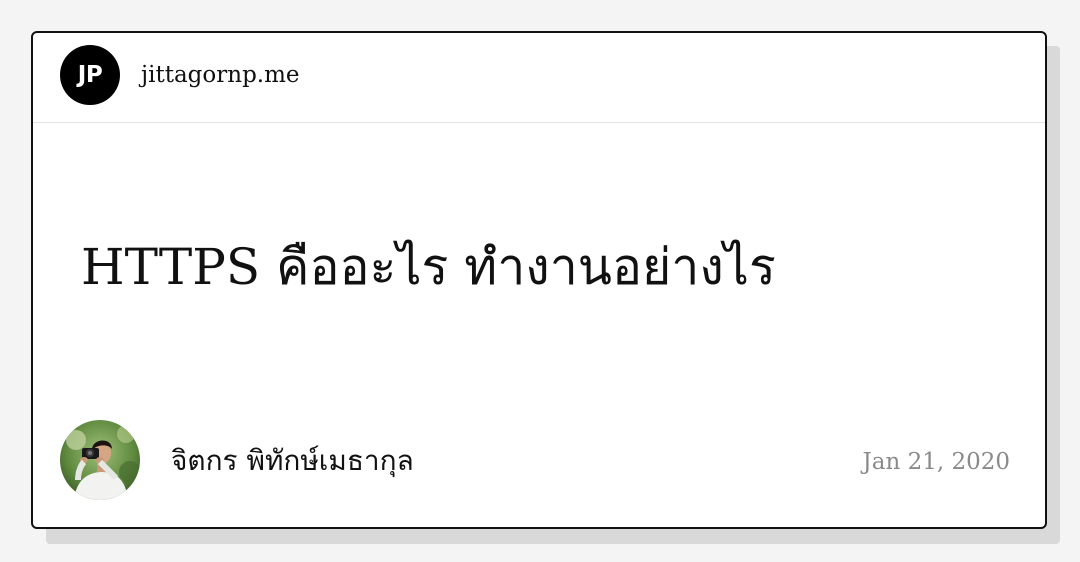  I want to click on author-name: จิตกร พิทักษ์เมธากุล, so click(292, 461).